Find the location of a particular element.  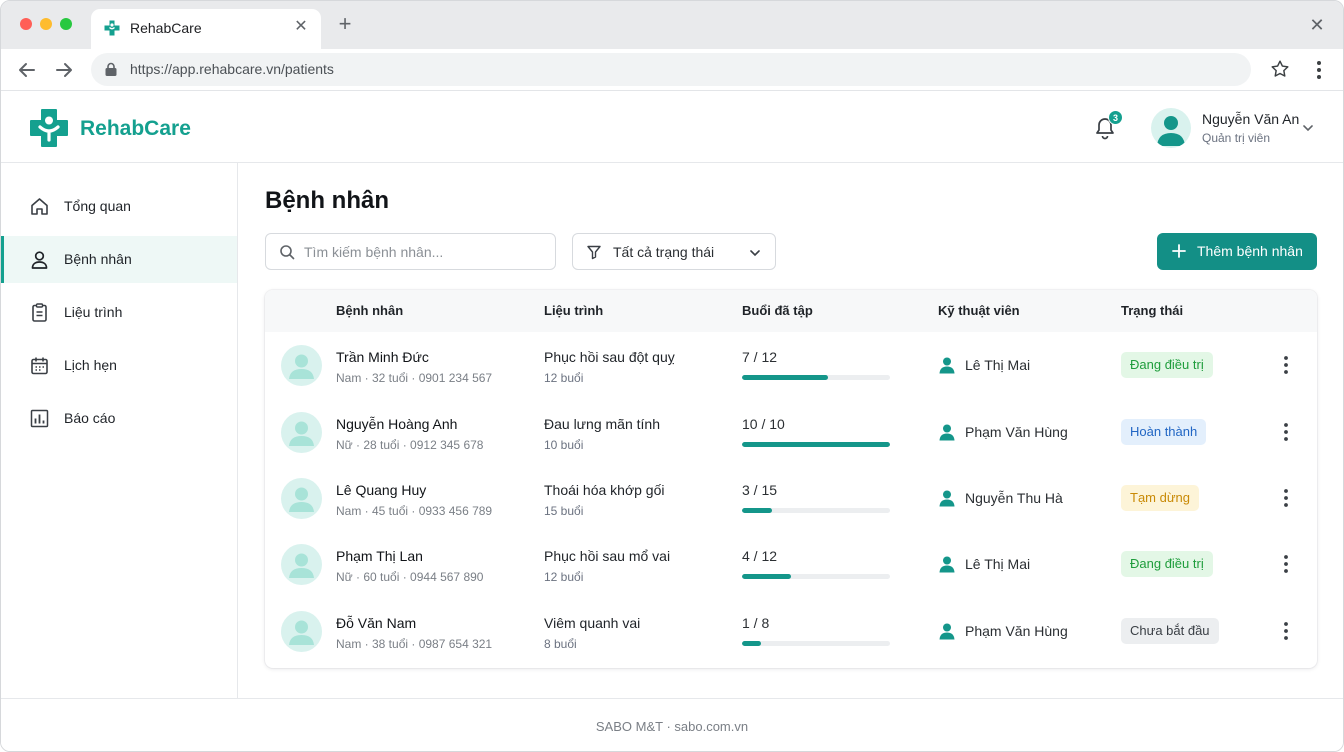

sidebar-item-overview: Tổng quan is located at coordinates (119, 206).